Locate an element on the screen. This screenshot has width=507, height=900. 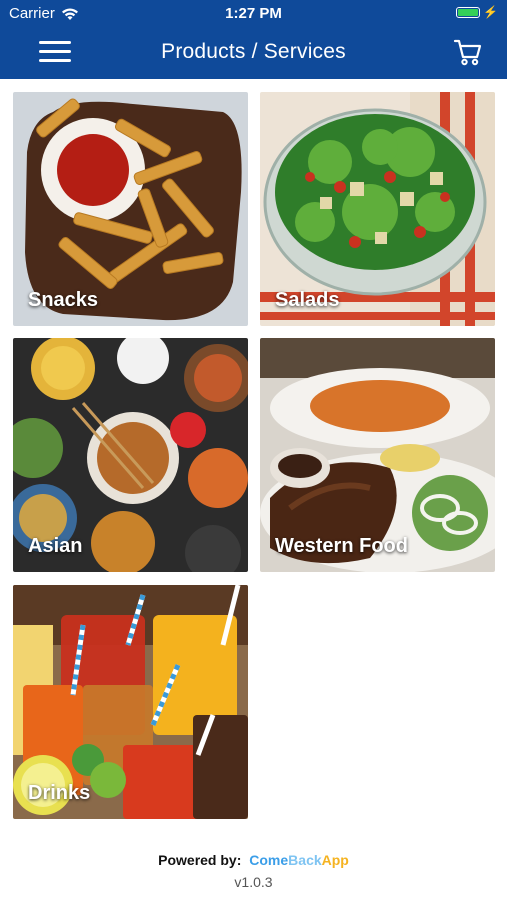
footer: Powered by: ComeBackApp v1.0.3 is located at coordinates (253, 871).